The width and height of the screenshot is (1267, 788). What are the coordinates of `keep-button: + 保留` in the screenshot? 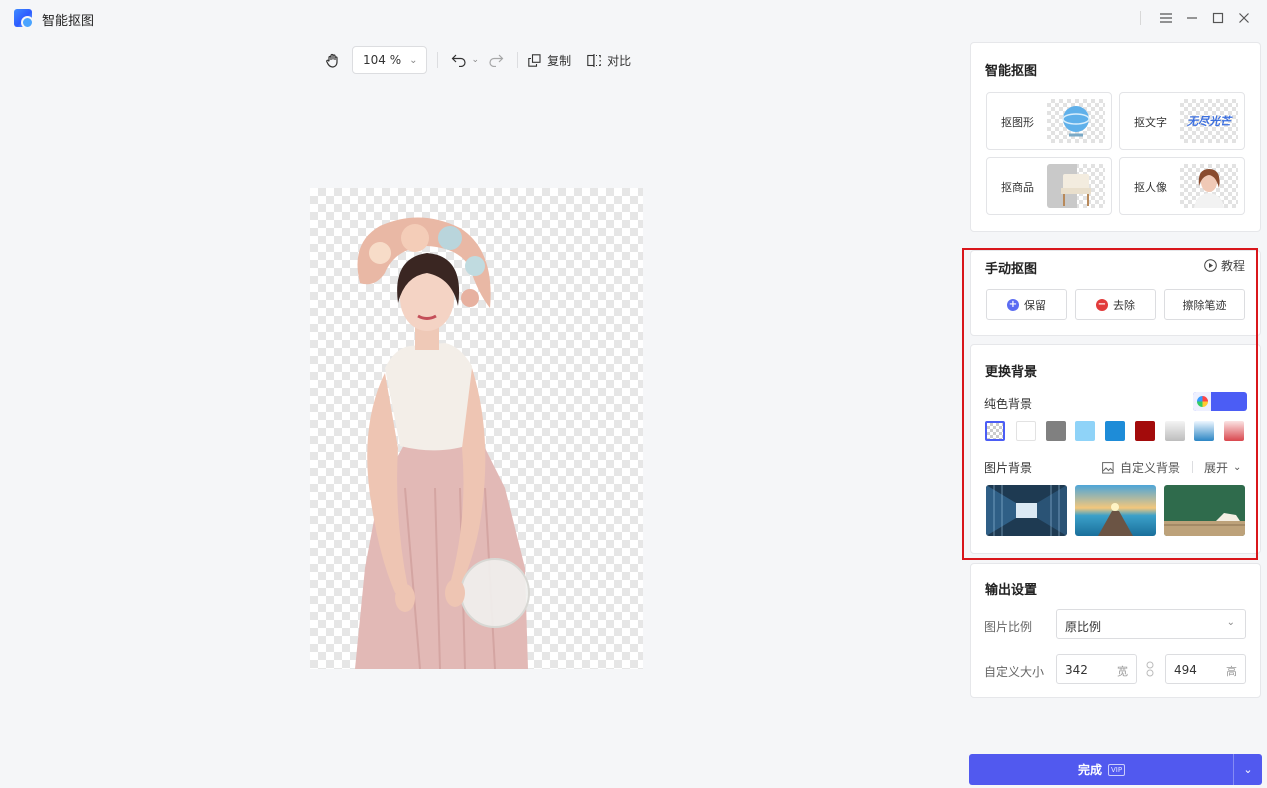 It's located at (1026, 304).